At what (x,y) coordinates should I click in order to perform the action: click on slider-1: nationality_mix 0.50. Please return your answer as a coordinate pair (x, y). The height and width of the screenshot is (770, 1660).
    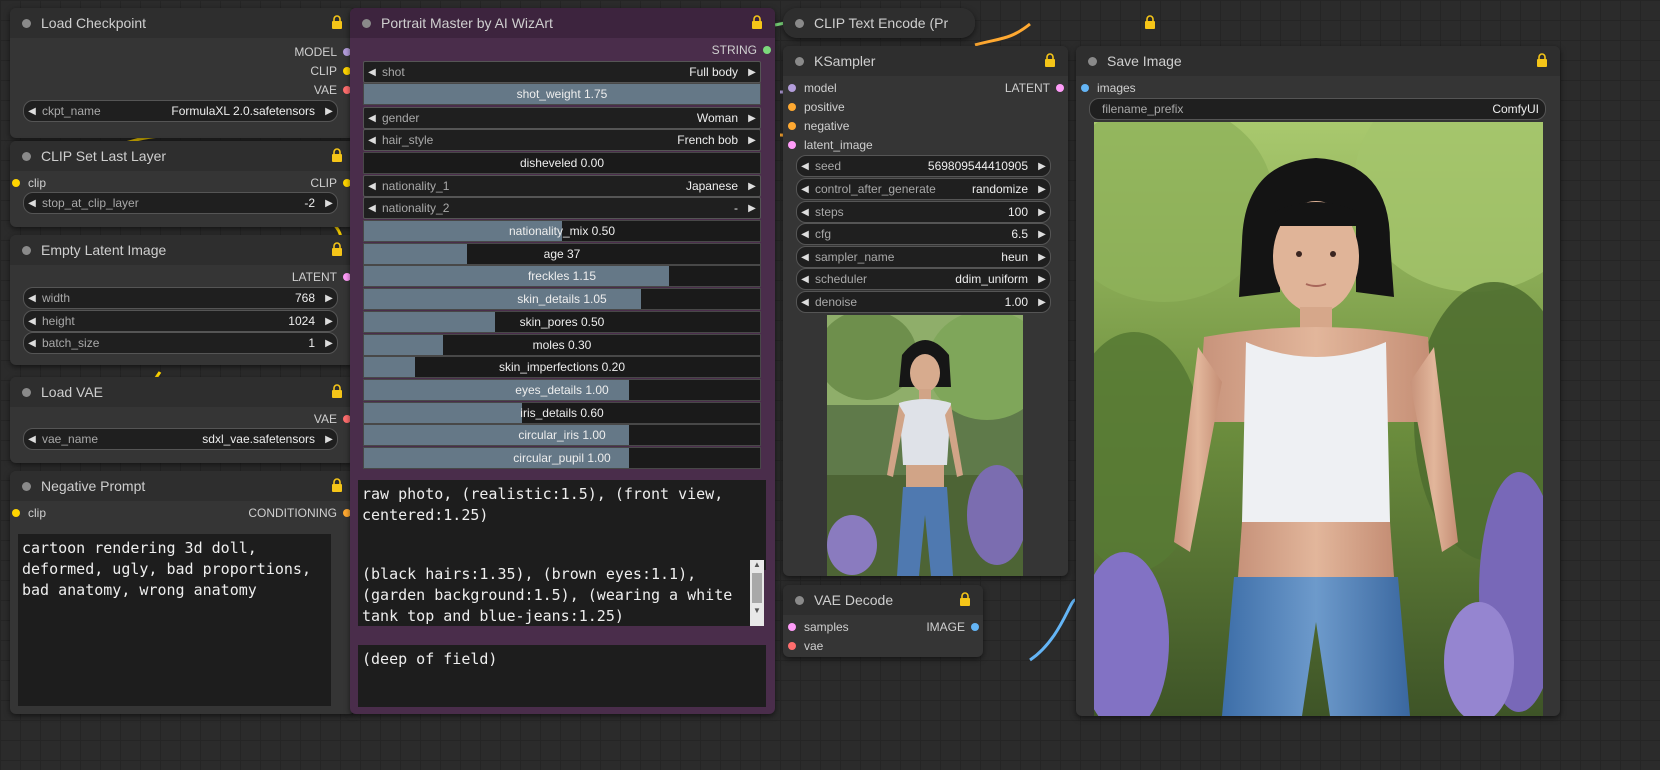
    Looking at the image, I should click on (562, 231).